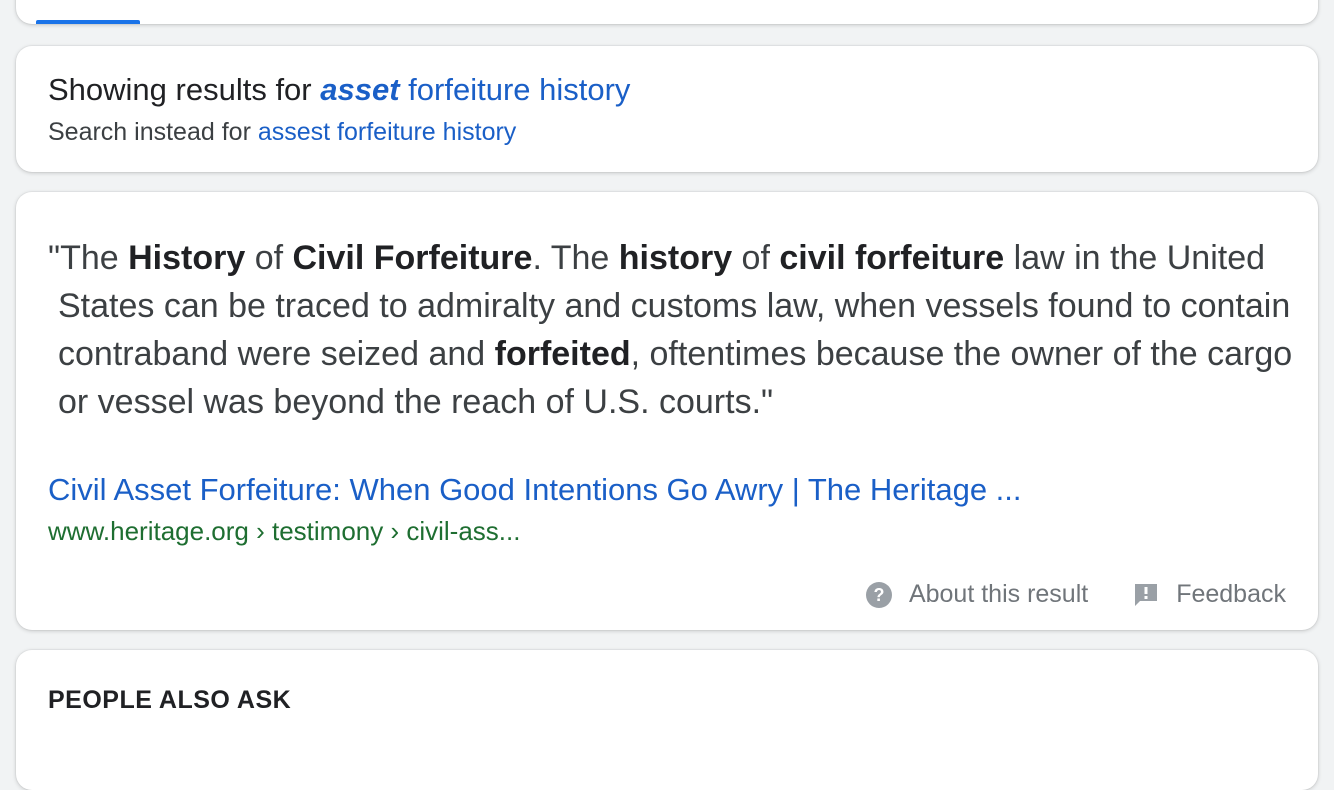 The image size is (1334, 790). Describe the element at coordinates (575, 258) in the screenshot. I see `snippet-text-segment: . The` at that location.